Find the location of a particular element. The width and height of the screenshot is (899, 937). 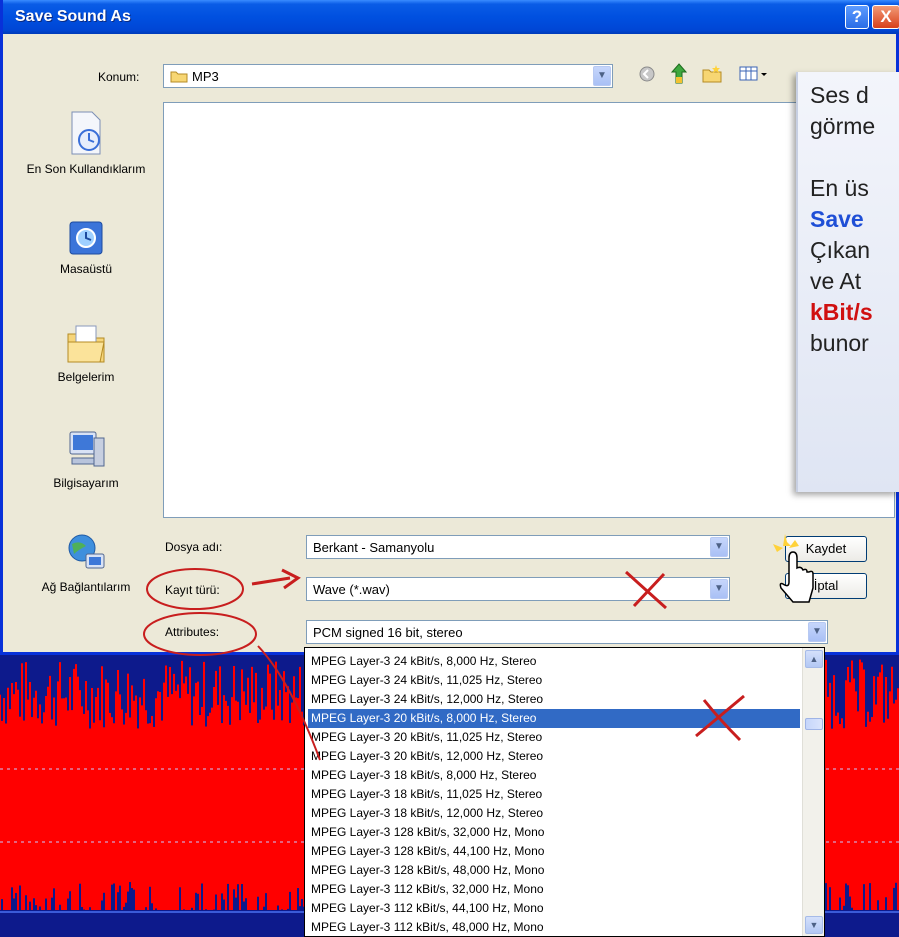

note-line-8: bunor is located at coordinates (839, 343).